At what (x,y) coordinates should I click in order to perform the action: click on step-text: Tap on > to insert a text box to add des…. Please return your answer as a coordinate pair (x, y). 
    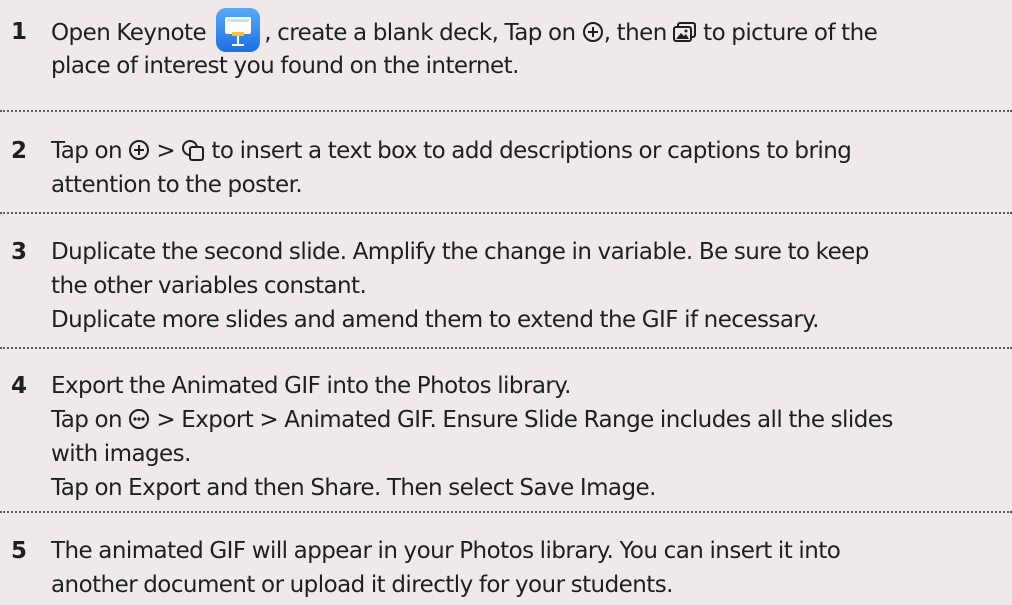
    Looking at the image, I should click on (531, 168).